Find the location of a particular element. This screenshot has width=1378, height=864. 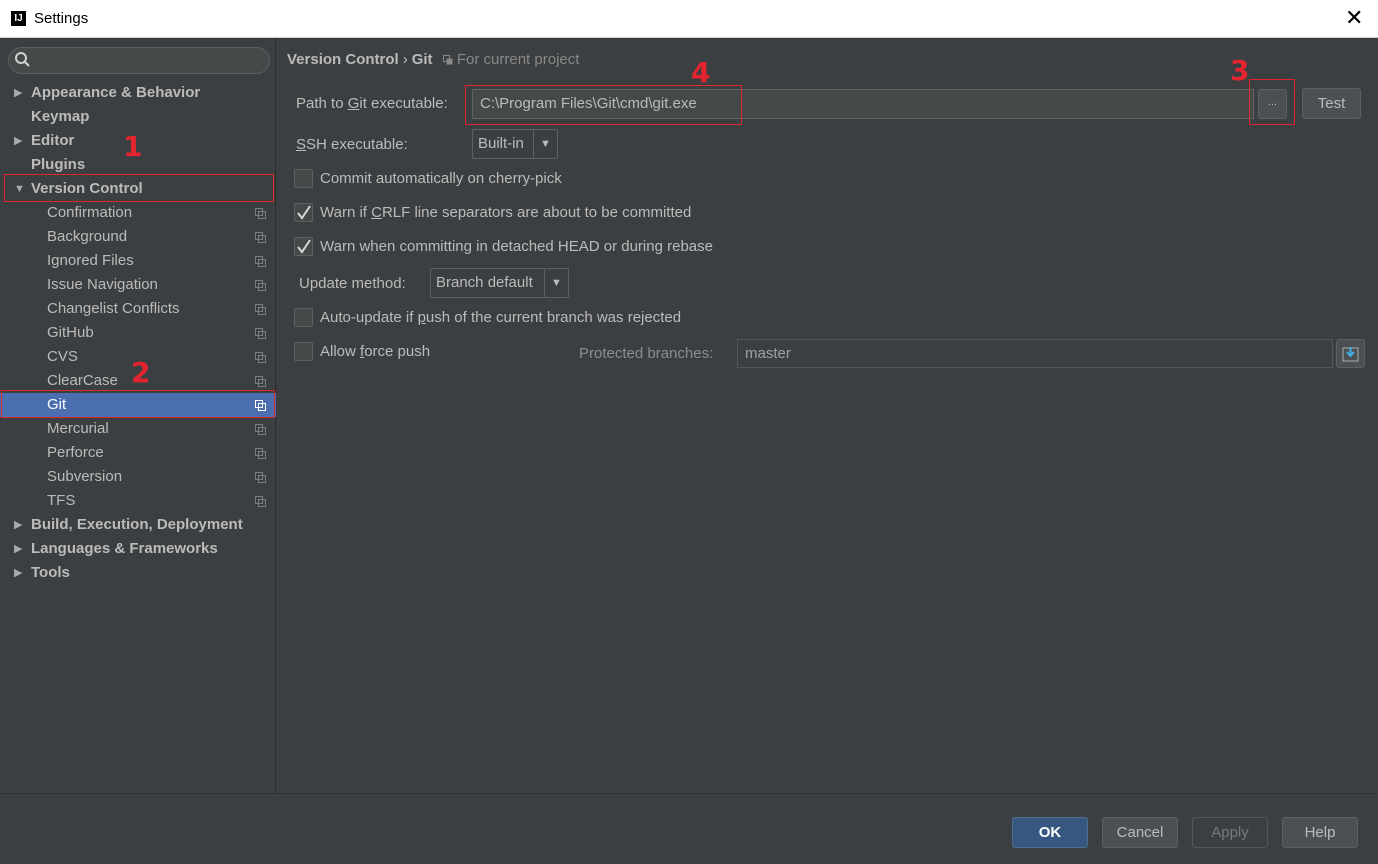

search-icon is located at coordinates (22, 59).